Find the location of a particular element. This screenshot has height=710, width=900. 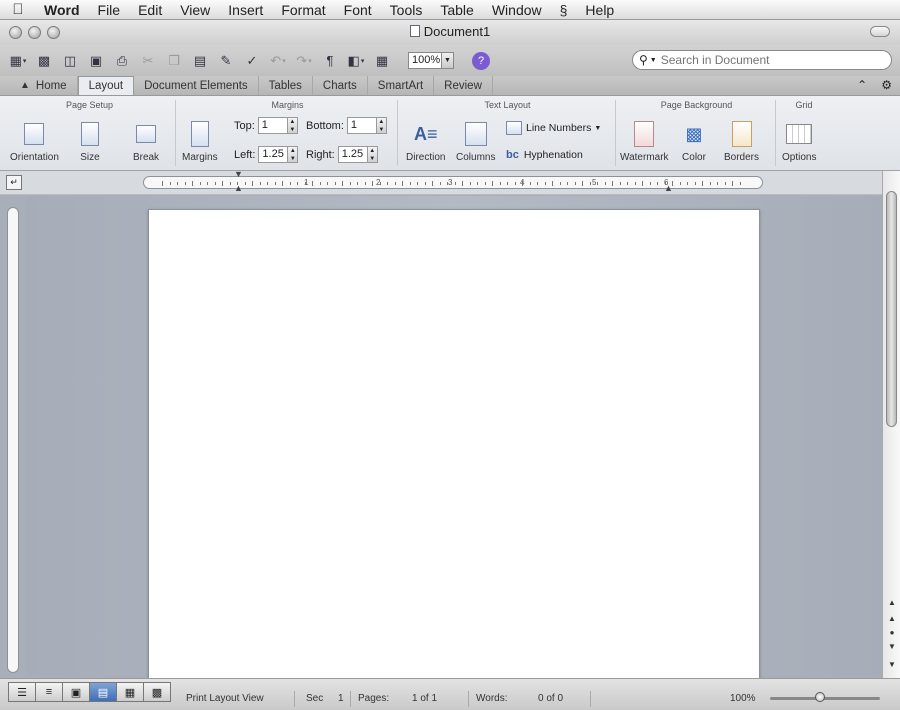

menu-help: Help is located at coordinates (600, 10).